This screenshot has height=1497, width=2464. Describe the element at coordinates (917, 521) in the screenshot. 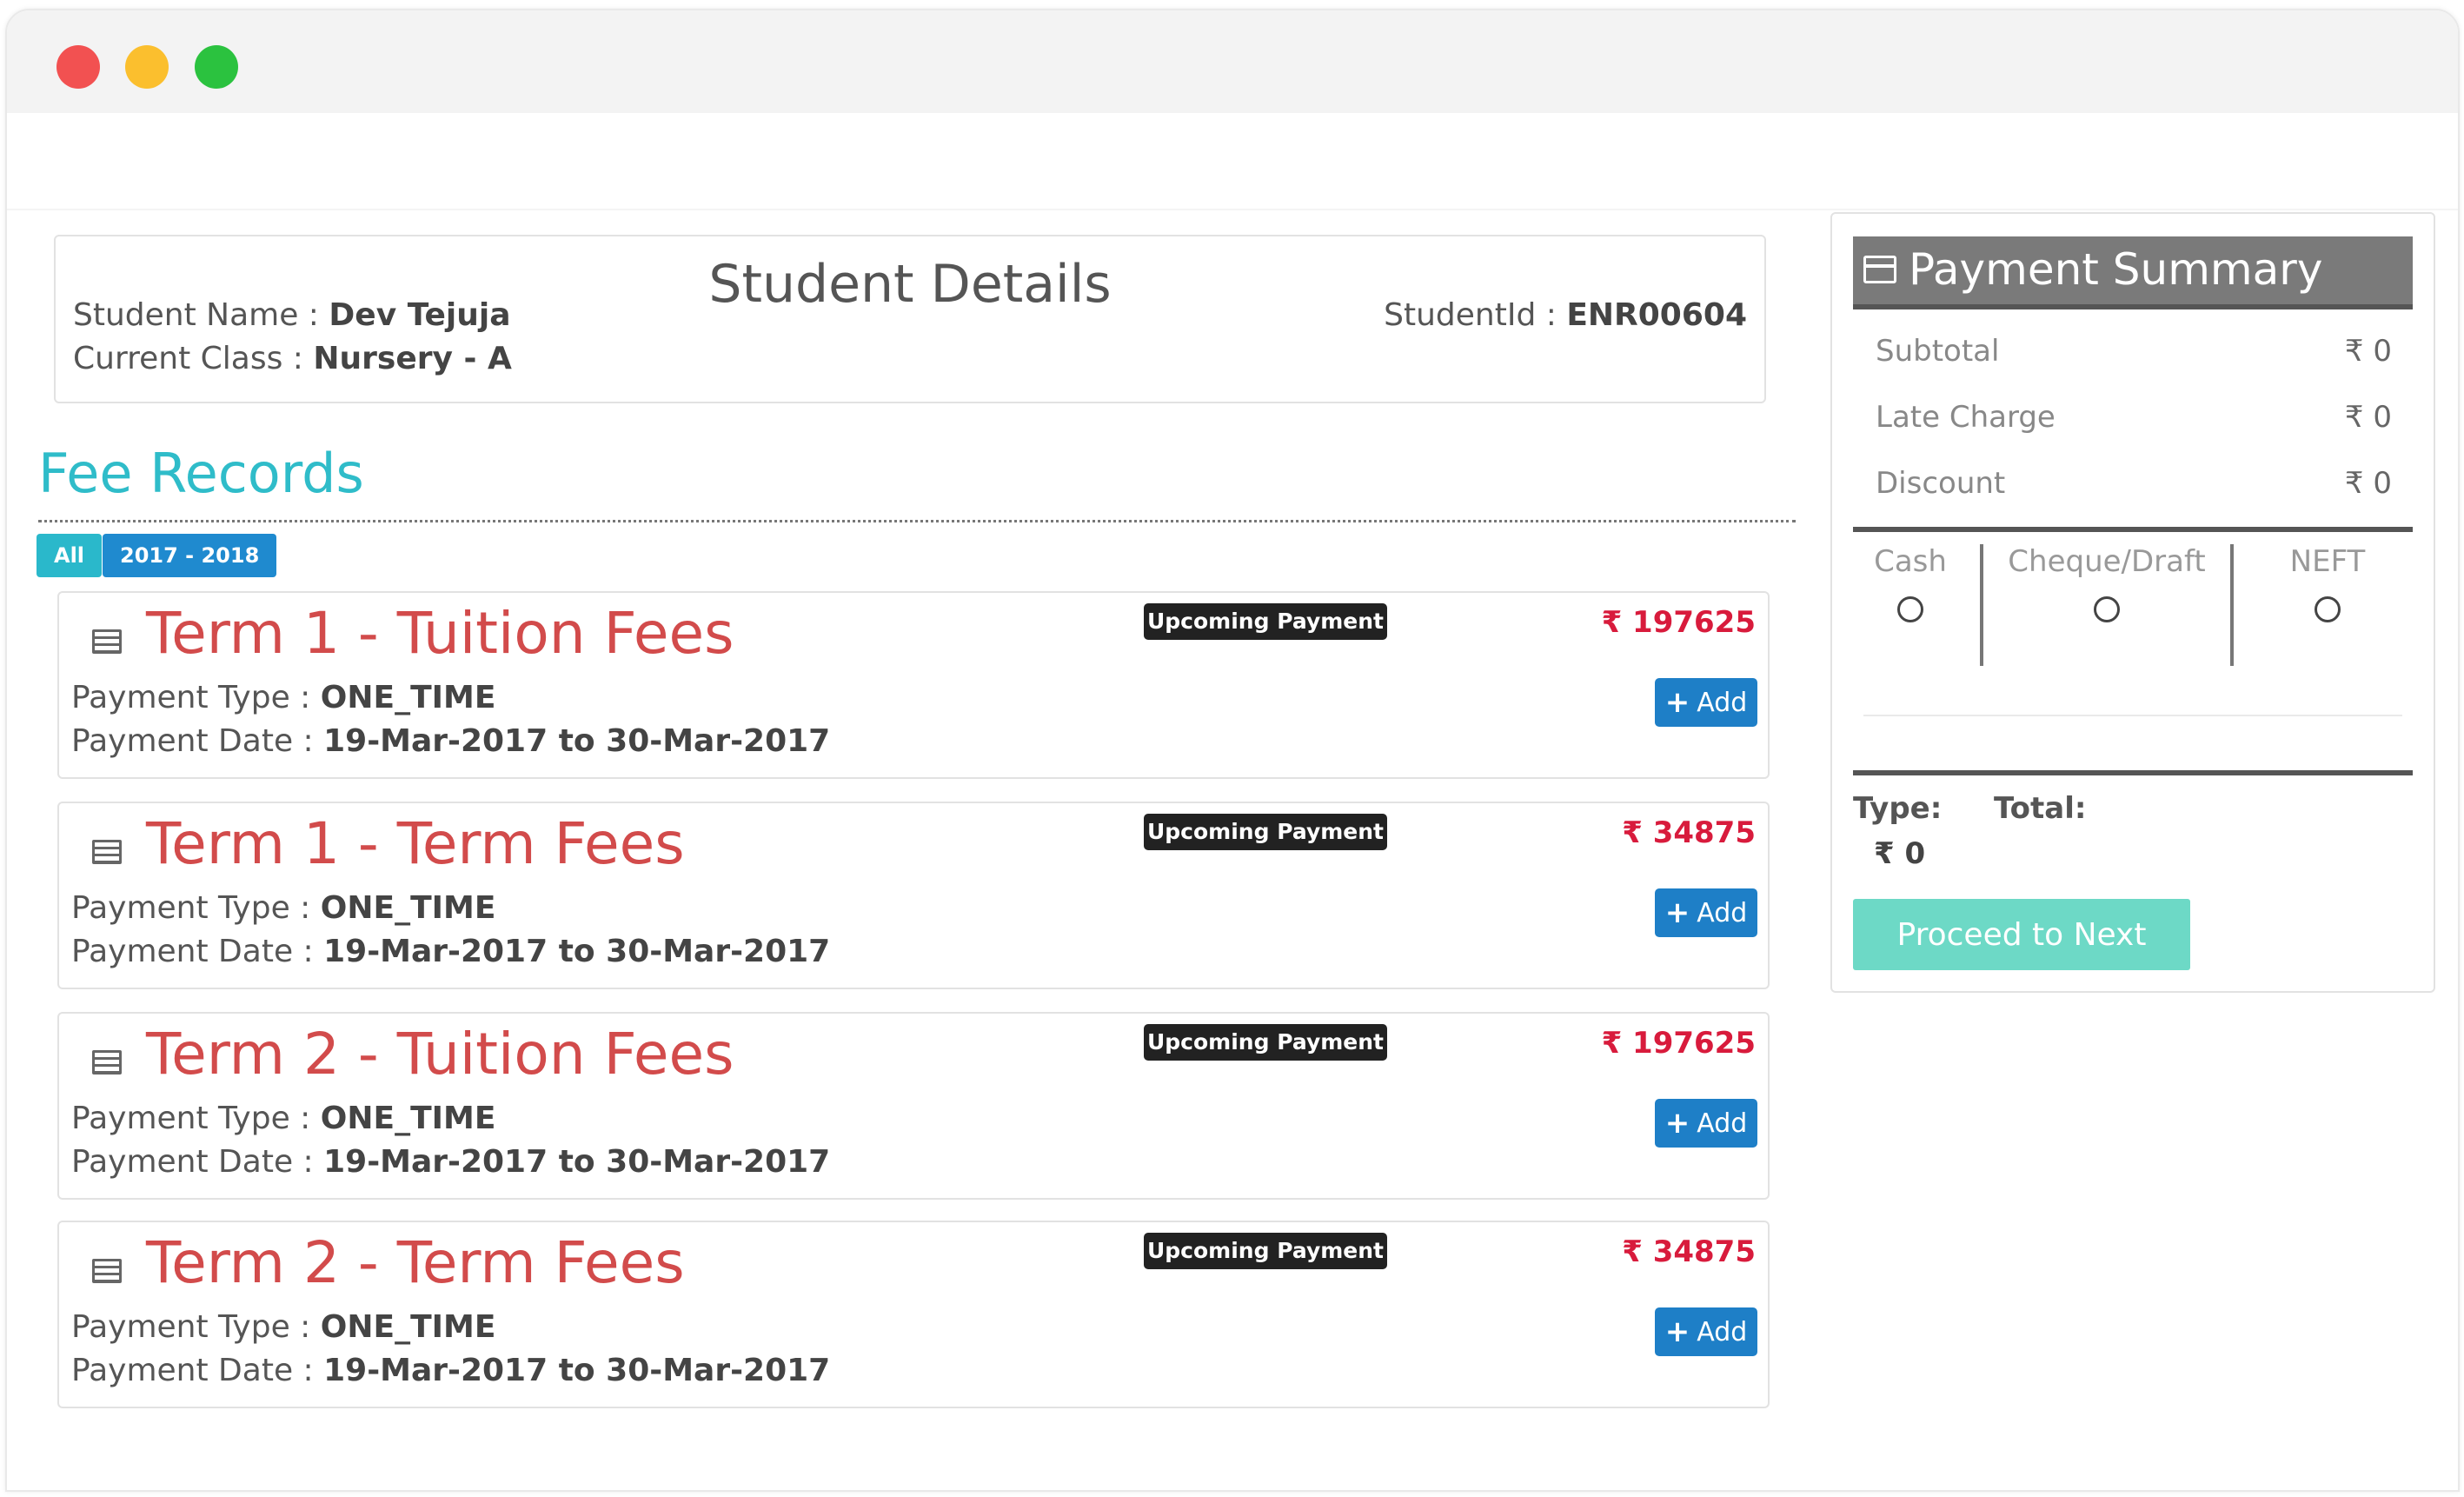

I see `fee-records-divider` at that location.